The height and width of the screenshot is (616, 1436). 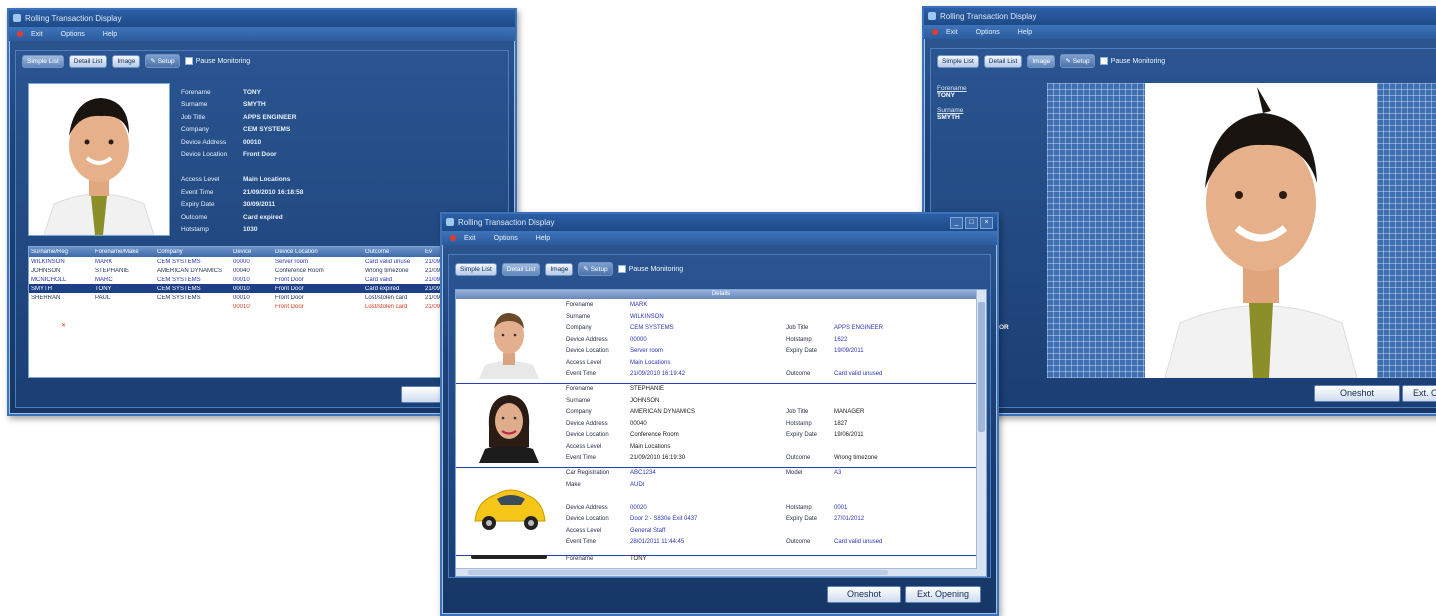 What do you see at coordinates (260, 155) in the screenshot?
I see `field-value: Front Door` at bounding box center [260, 155].